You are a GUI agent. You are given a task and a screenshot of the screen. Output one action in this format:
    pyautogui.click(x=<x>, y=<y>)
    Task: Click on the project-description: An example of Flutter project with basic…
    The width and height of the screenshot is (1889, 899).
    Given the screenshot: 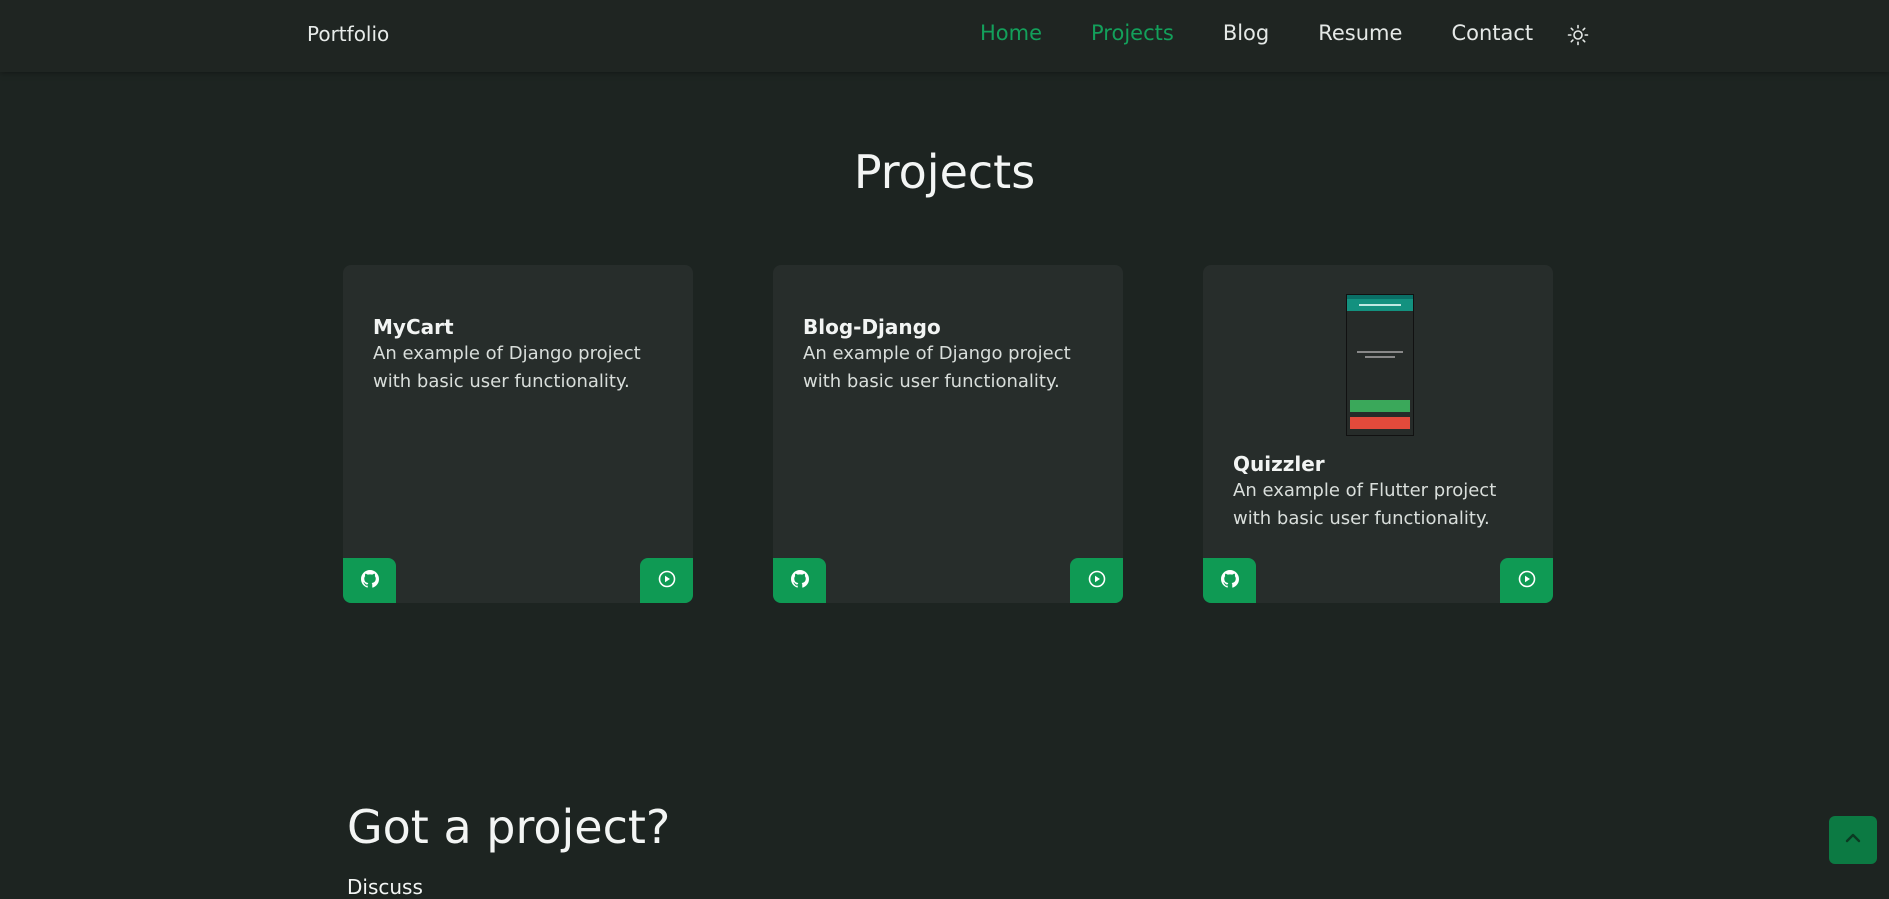 What is the action you would take?
    pyautogui.click(x=1365, y=504)
    